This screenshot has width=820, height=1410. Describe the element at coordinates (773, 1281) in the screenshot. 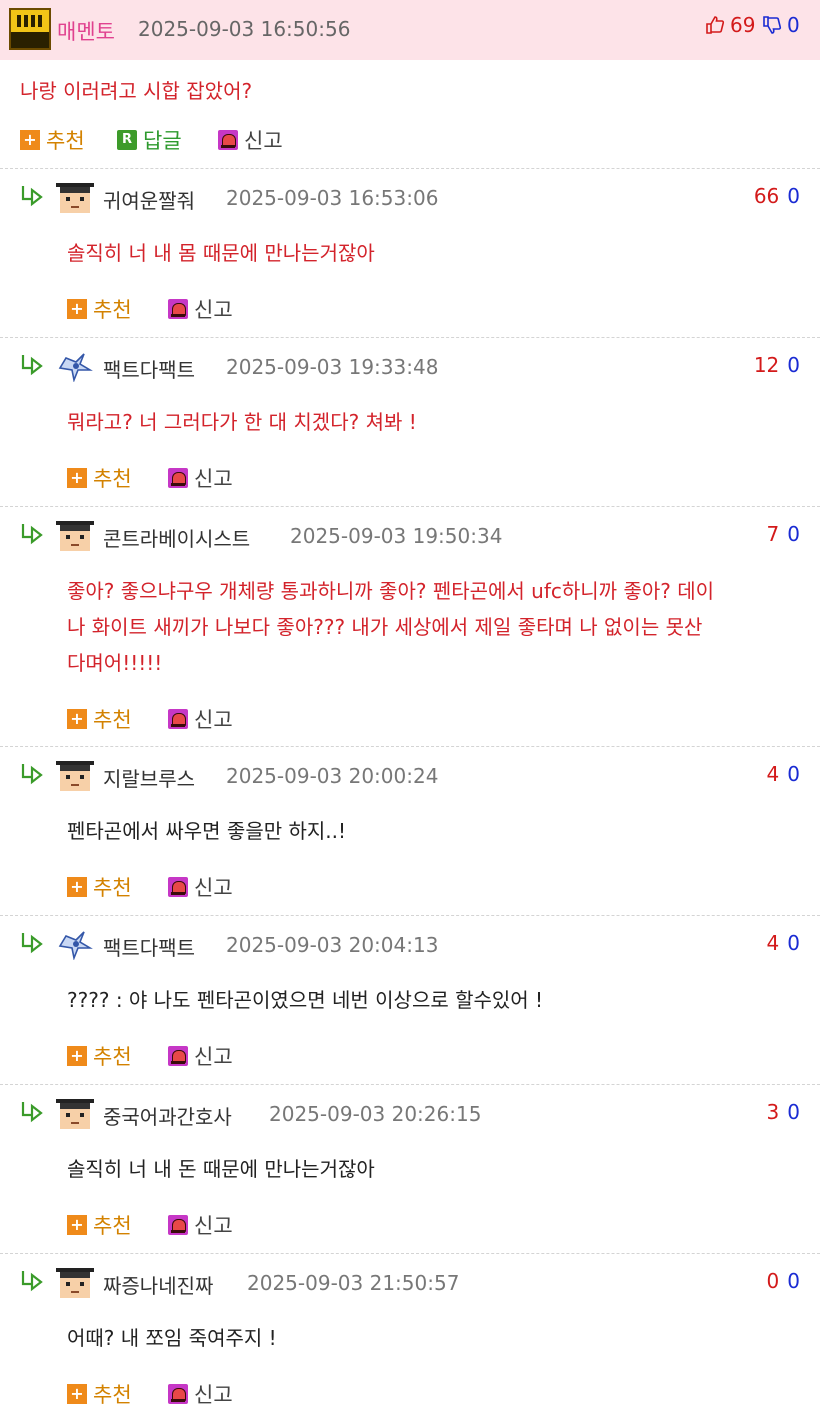

I see `comment-upvote-count: 0` at that location.